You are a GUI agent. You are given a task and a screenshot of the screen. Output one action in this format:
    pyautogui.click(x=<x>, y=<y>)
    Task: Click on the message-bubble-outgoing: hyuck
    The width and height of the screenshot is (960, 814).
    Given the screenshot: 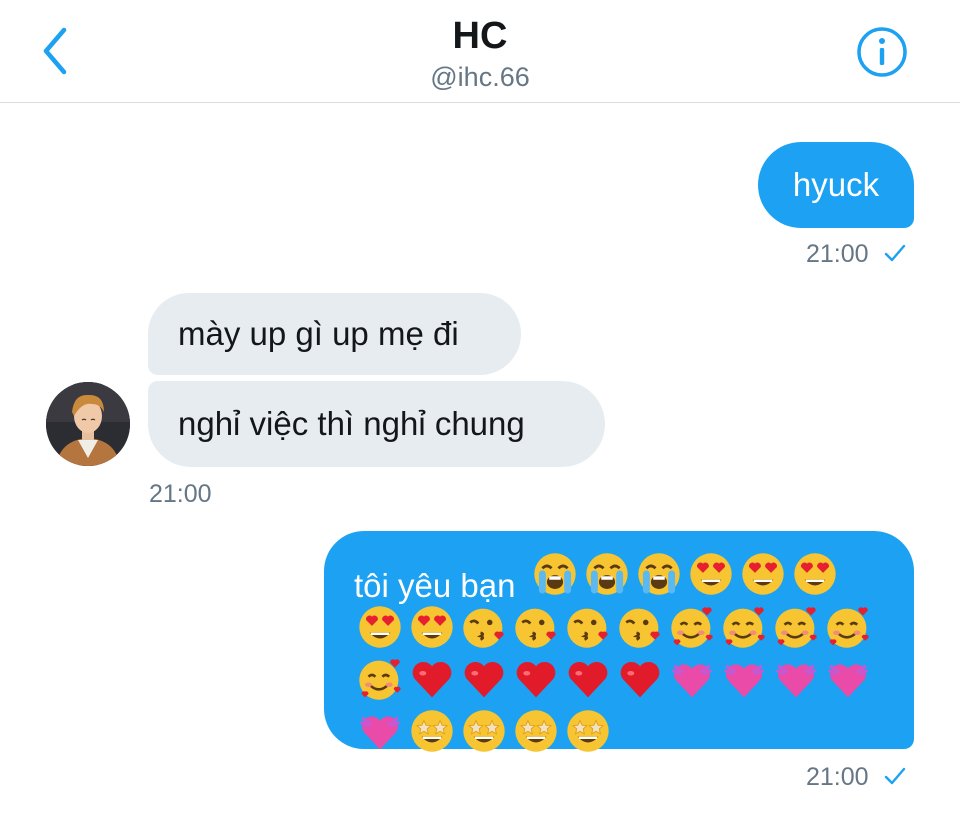 What is the action you would take?
    pyautogui.click(x=836, y=185)
    